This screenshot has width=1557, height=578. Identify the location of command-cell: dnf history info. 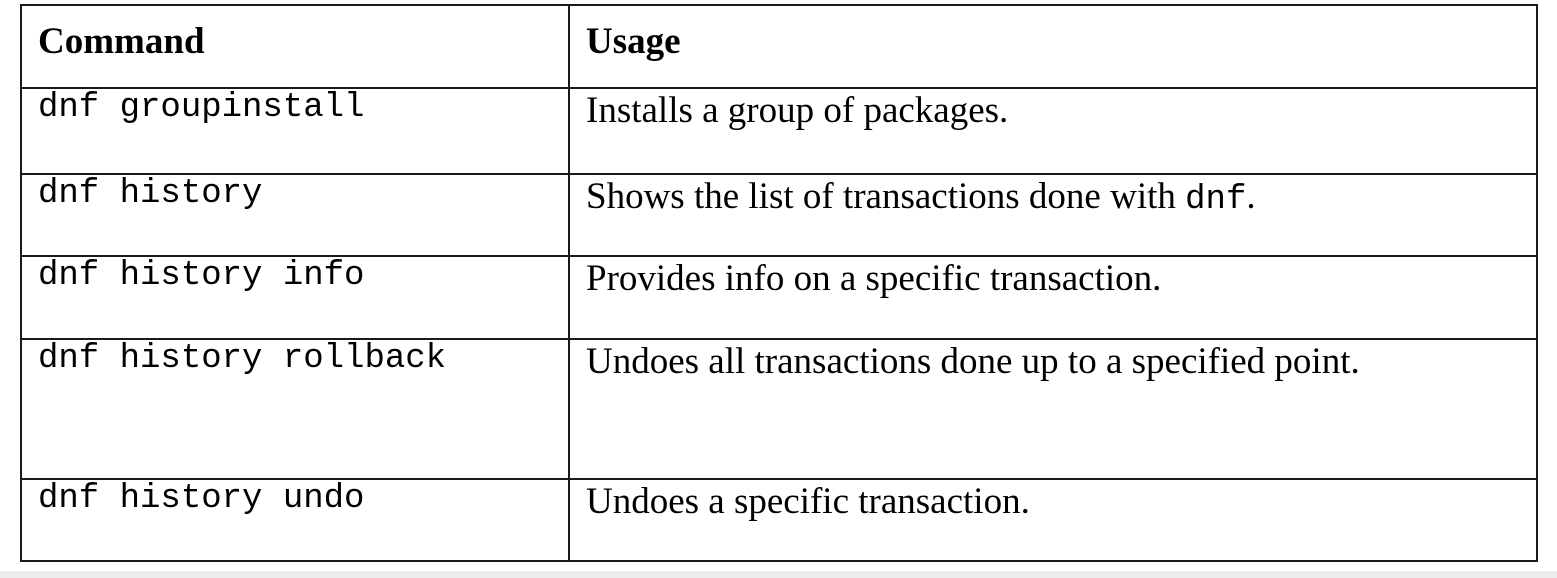
(295, 297).